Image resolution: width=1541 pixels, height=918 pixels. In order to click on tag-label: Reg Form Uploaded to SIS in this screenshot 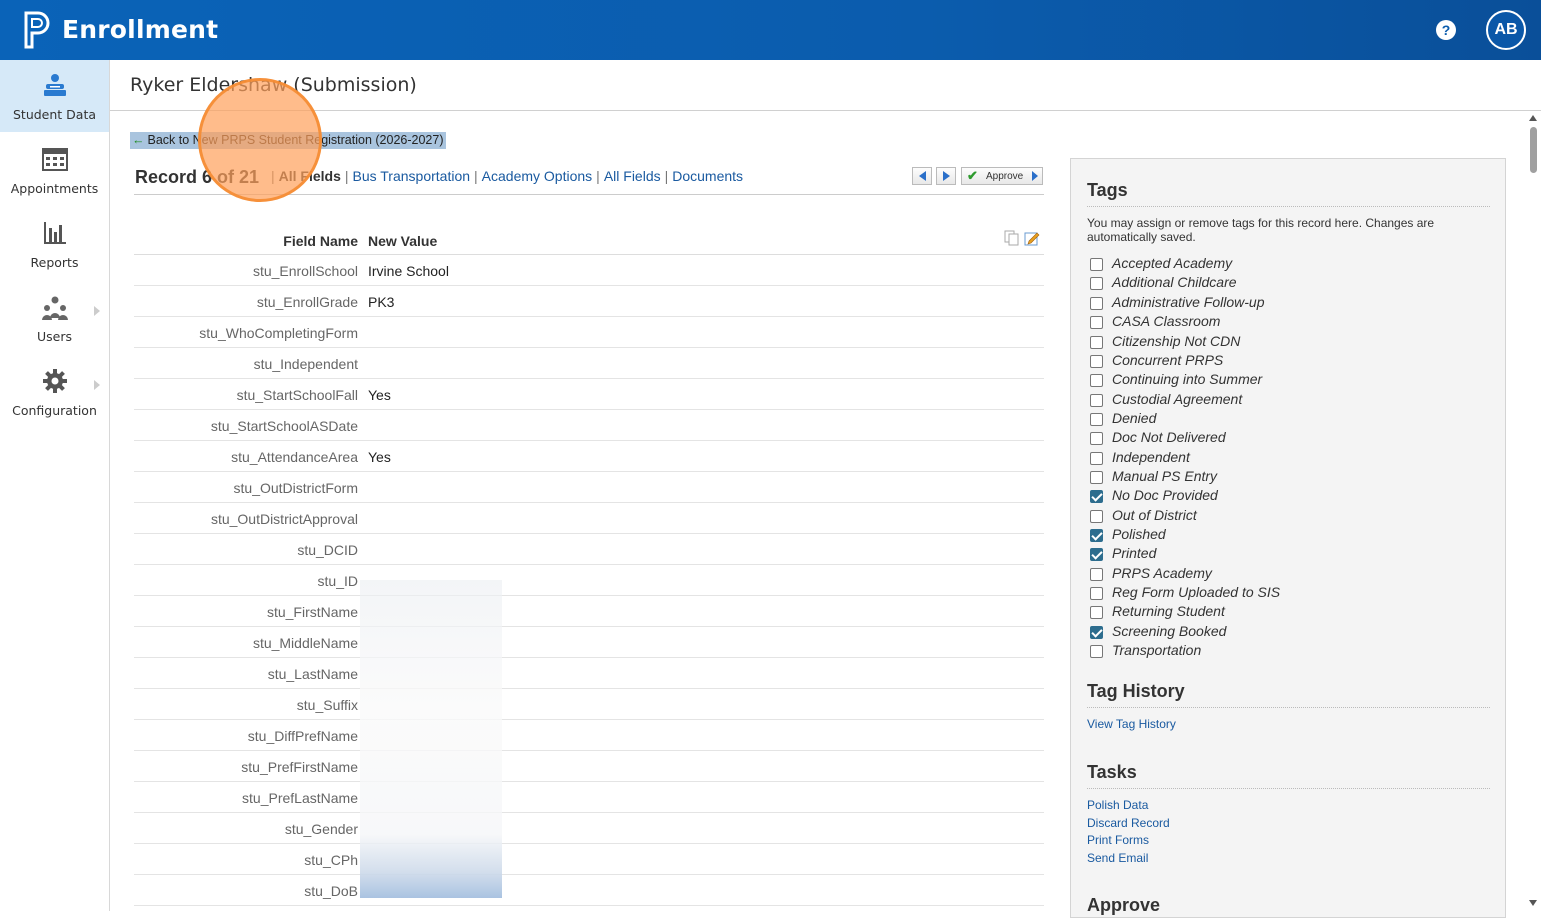, I will do `click(1196, 592)`.